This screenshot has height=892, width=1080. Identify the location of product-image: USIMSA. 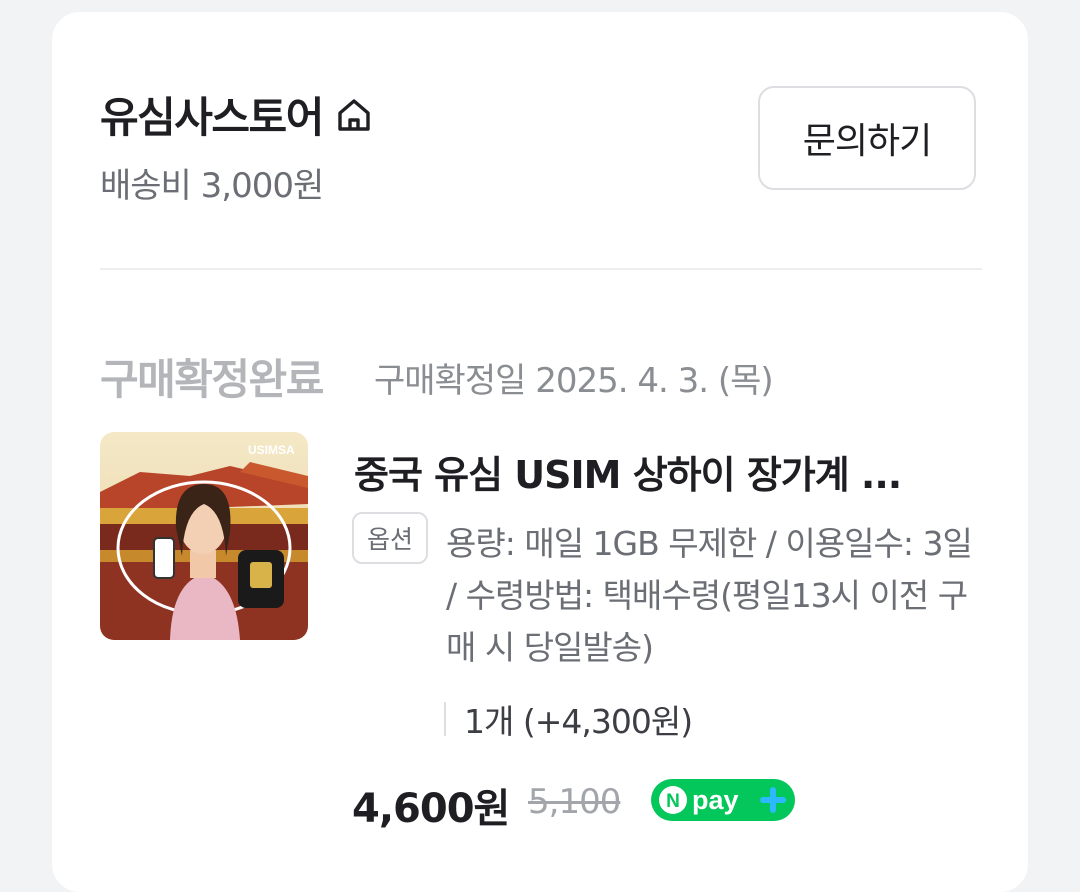
(204, 536).